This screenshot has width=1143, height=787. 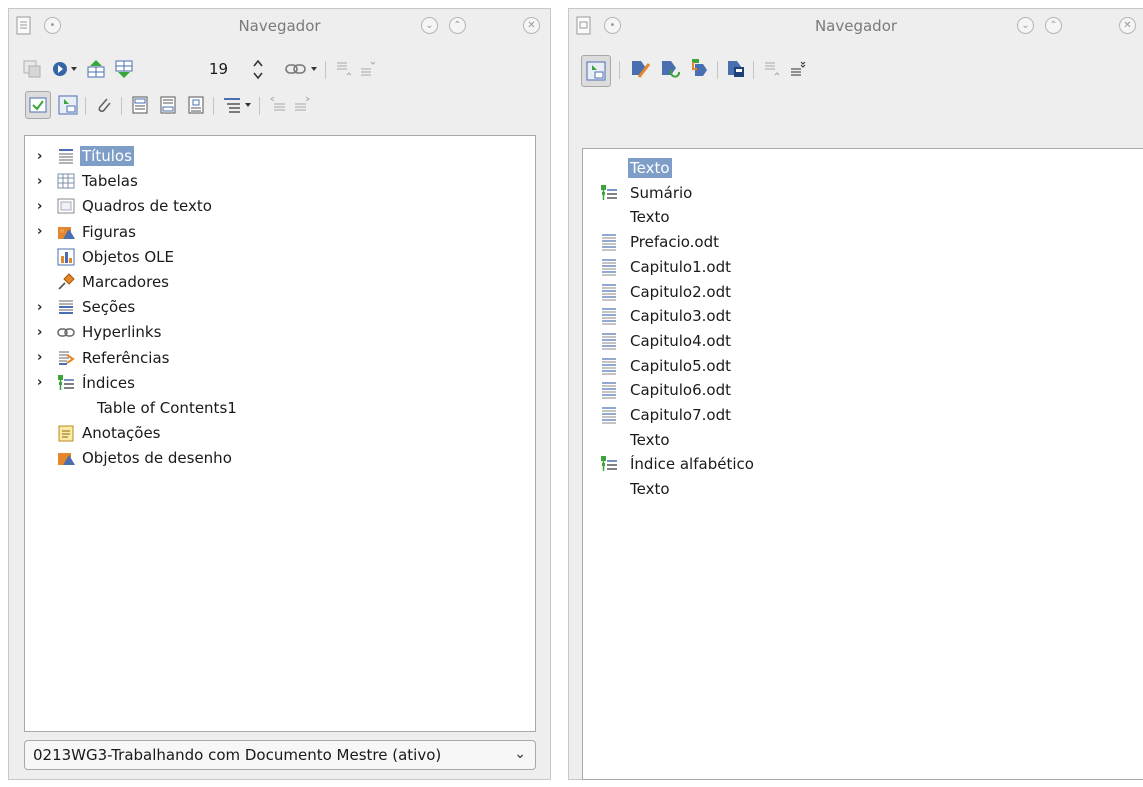 I want to click on save-contents-icon, so click(x=736, y=69).